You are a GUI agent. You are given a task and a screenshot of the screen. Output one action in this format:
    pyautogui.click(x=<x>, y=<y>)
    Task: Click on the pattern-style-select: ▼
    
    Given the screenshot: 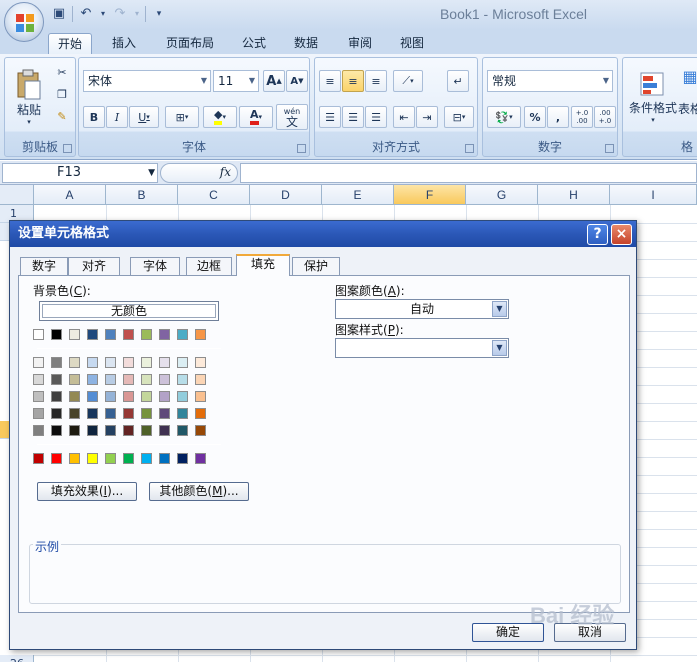 What is the action you would take?
    pyautogui.click(x=422, y=348)
    